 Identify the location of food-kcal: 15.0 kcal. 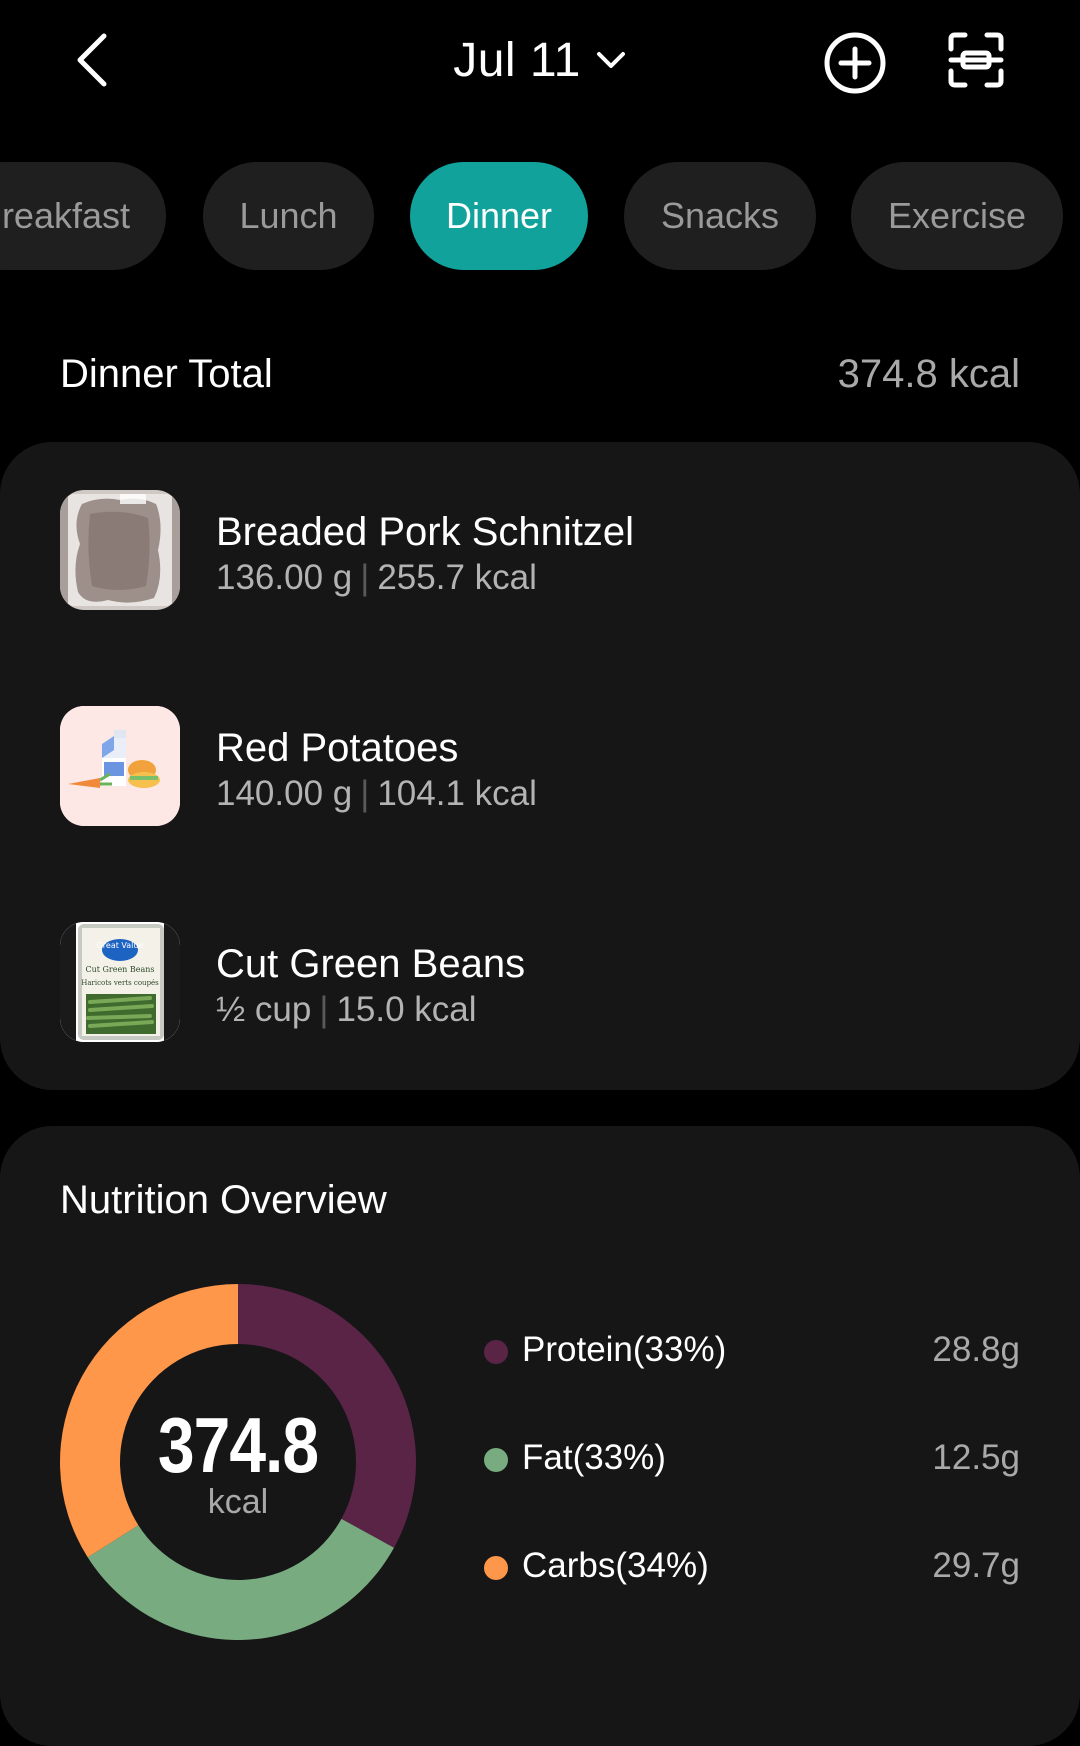
(406, 1009).